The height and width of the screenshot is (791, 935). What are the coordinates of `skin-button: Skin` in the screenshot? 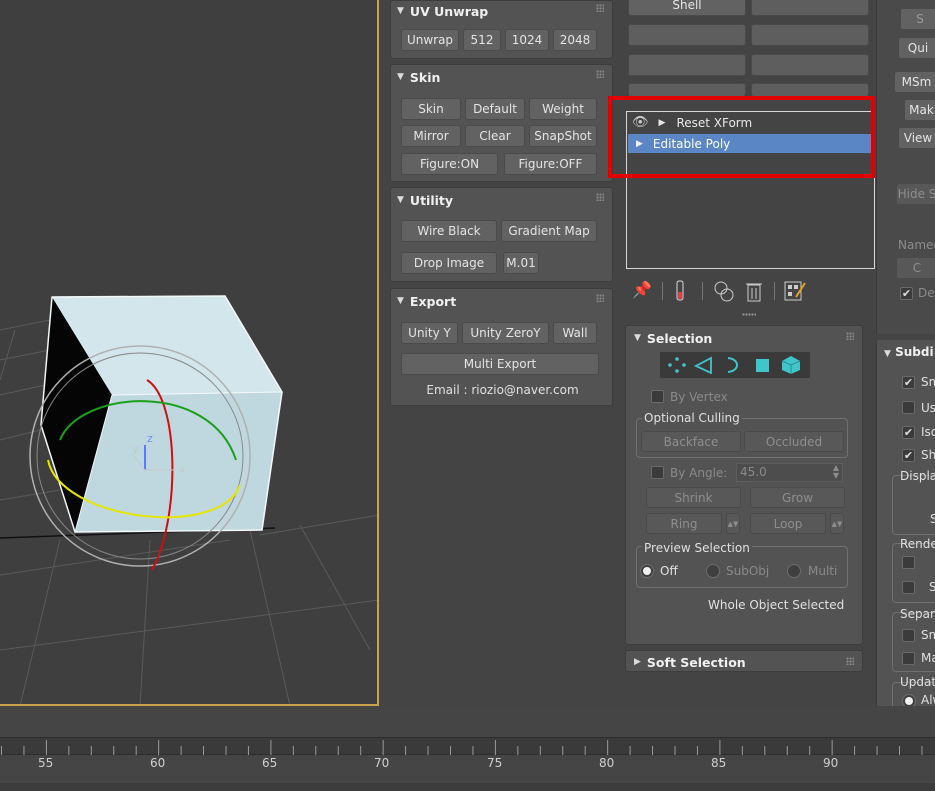 It's located at (431, 109).